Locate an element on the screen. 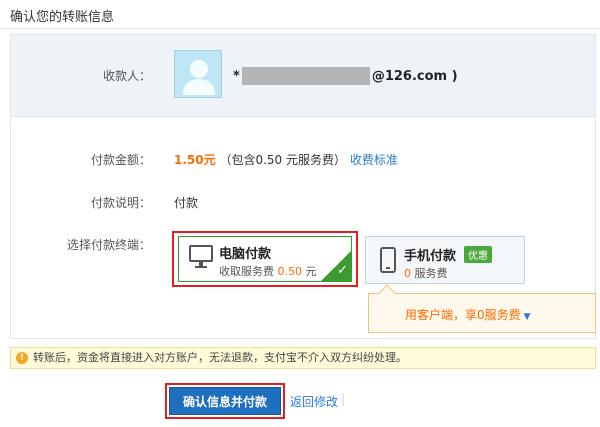  description-value: 付款 is located at coordinates (186, 203).